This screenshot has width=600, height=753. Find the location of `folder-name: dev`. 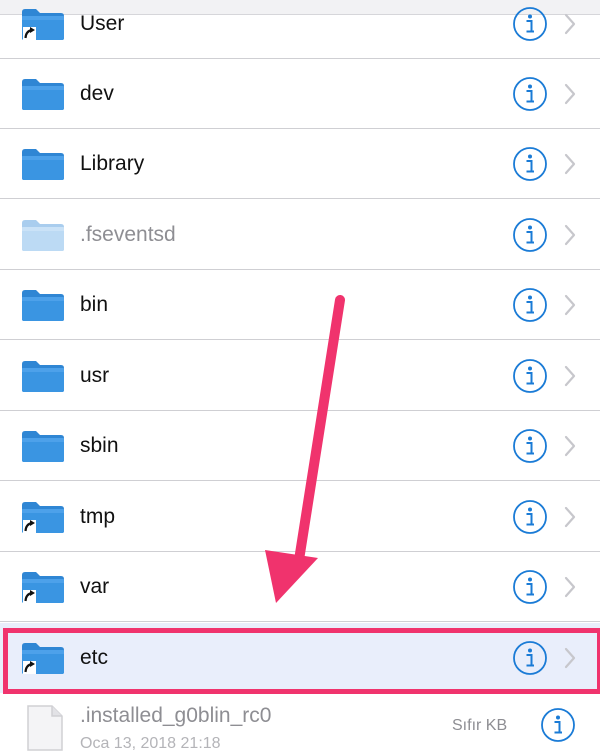

folder-name: dev is located at coordinates (97, 93).